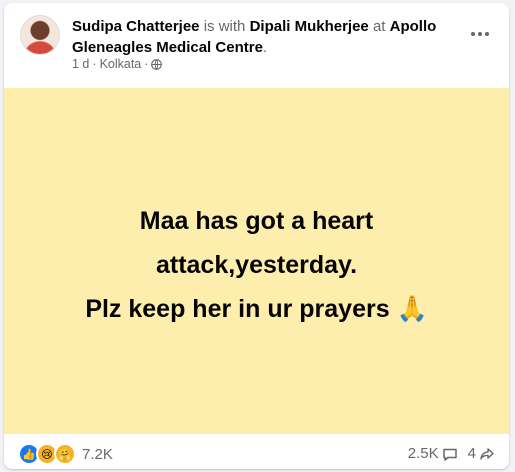  What do you see at coordinates (256, 221) in the screenshot?
I see `post-line: Maa has got a heart` at bounding box center [256, 221].